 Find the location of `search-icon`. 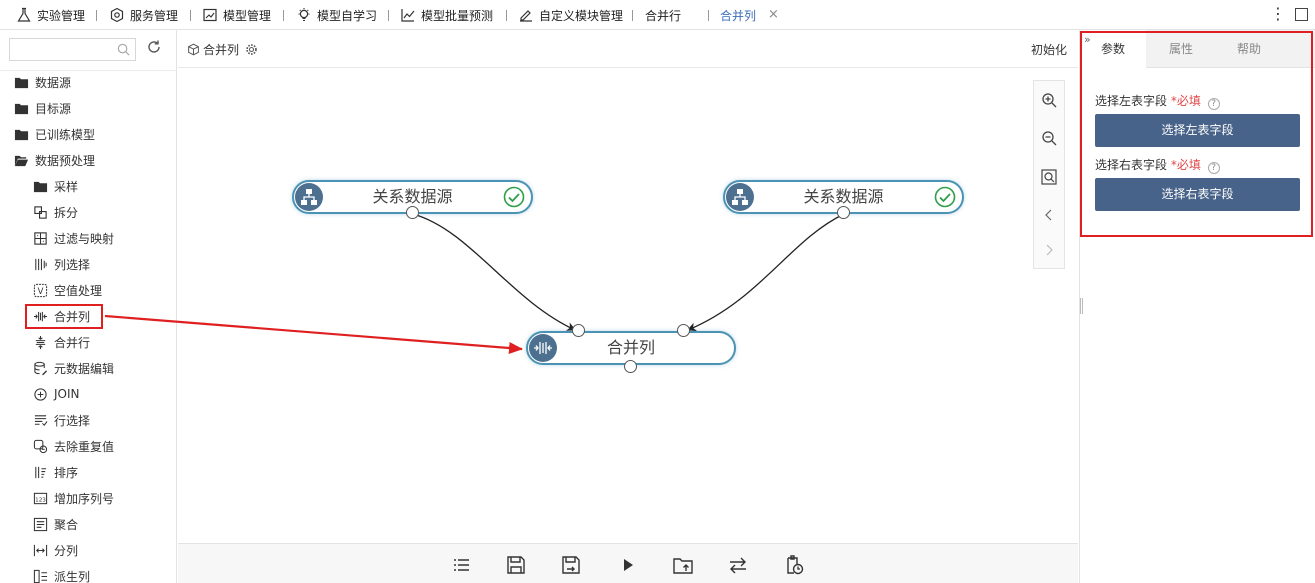

search-icon is located at coordinates (123, 49).